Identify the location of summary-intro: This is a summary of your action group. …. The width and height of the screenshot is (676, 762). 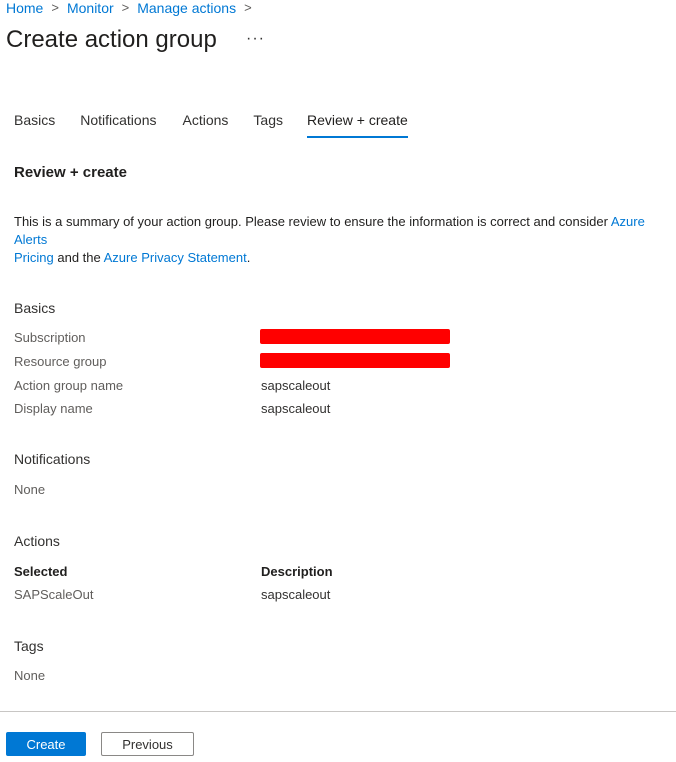
(312, 221).